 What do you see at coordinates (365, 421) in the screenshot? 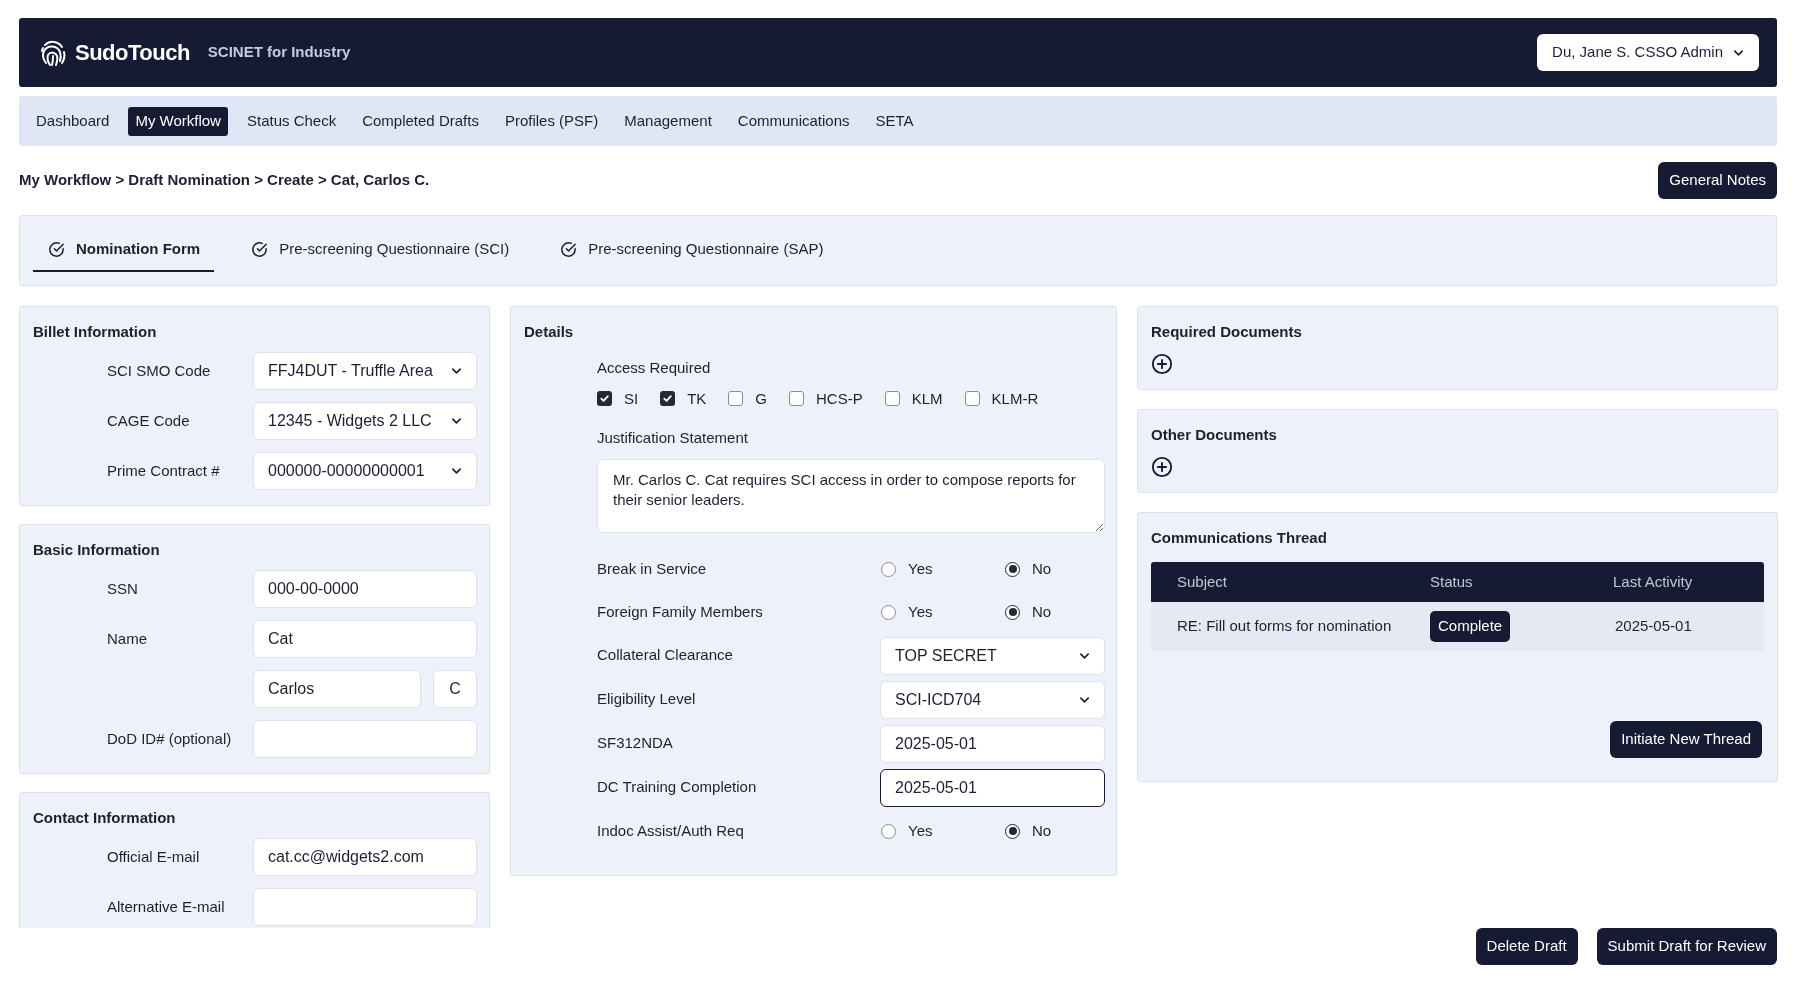
I see `select-field: 12345 - Widgets 2 LLC` at bounding box center [365, 421].